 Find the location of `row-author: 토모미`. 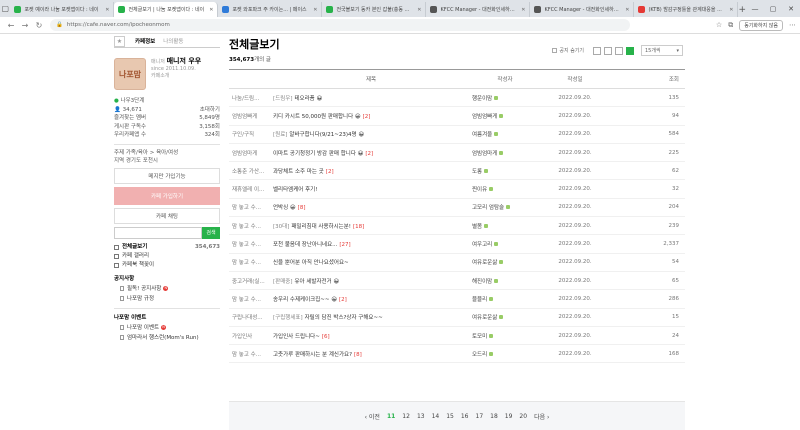

row-author: 토모미 is located at coordinates (479, 337).